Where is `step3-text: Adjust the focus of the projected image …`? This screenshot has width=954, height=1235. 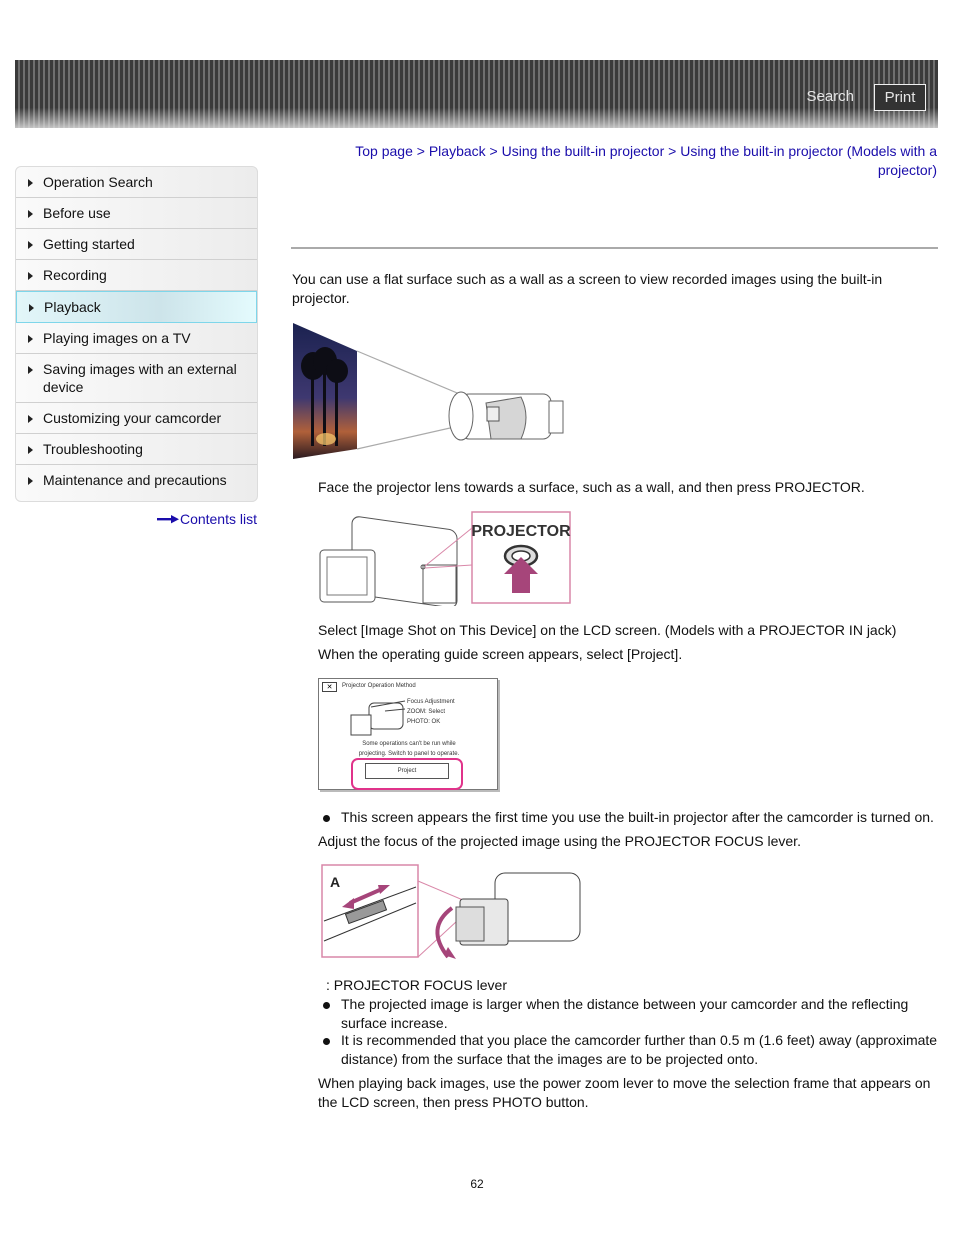 step3-text: Adjust the focus of the projected image … is located at coordinates (559, 841).